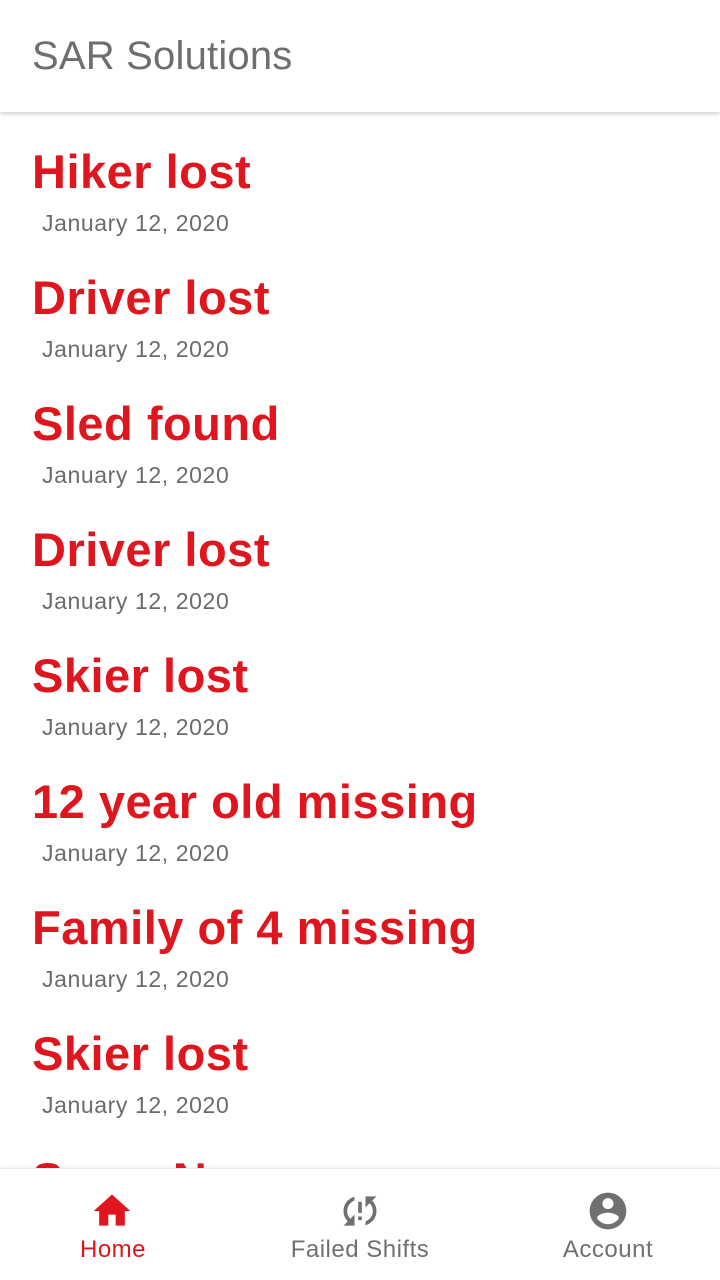 The width and height of the screenshot is (720, 1280). Describe the element at coordinates (255, 801) in the screenshot. I see `incident-title: 12 year old missing` at that location.